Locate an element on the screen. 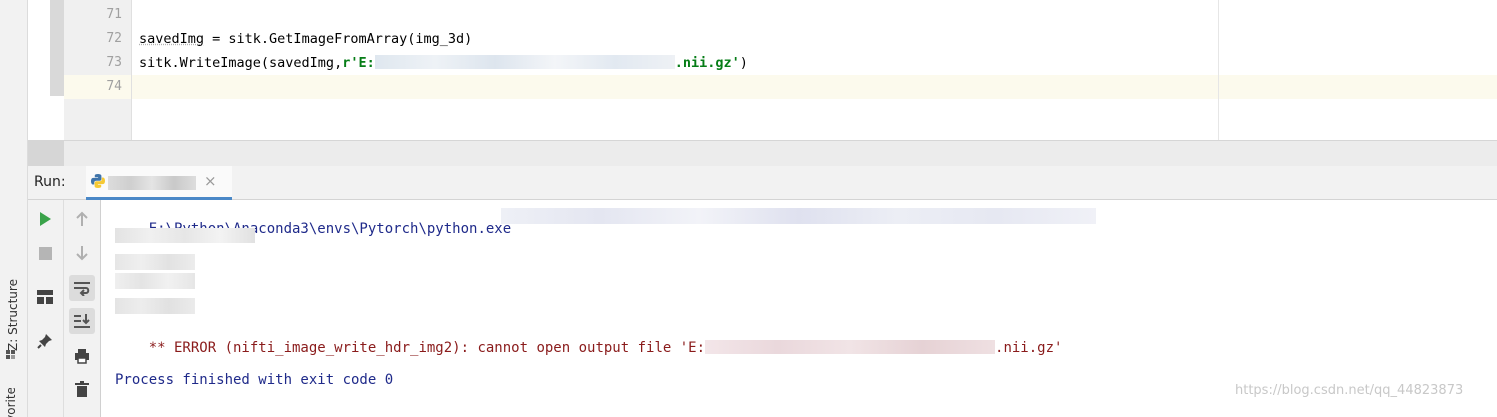 The width and height of the screenshot is (1497, 417). favorites-tab-label: Favorites is located at coordinates (11, 402).